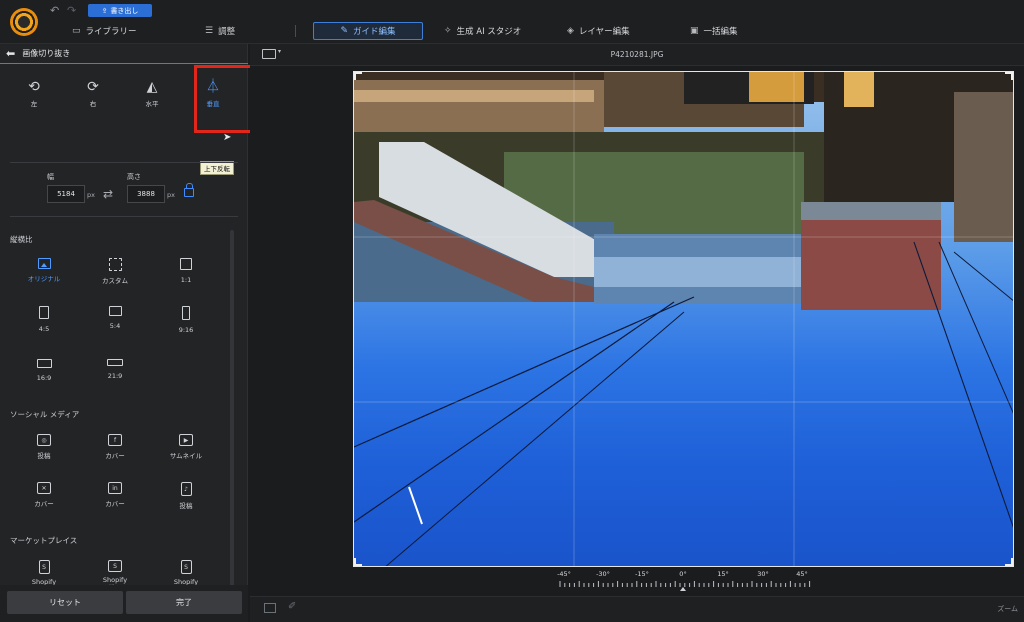 This screenshot has width=1024, height=622. Describe the element at coordinates (685, 581) in the screenshot. I see `straighten-ruler: -45° -30° -15° 0° 15° 30° 45°` at that location.